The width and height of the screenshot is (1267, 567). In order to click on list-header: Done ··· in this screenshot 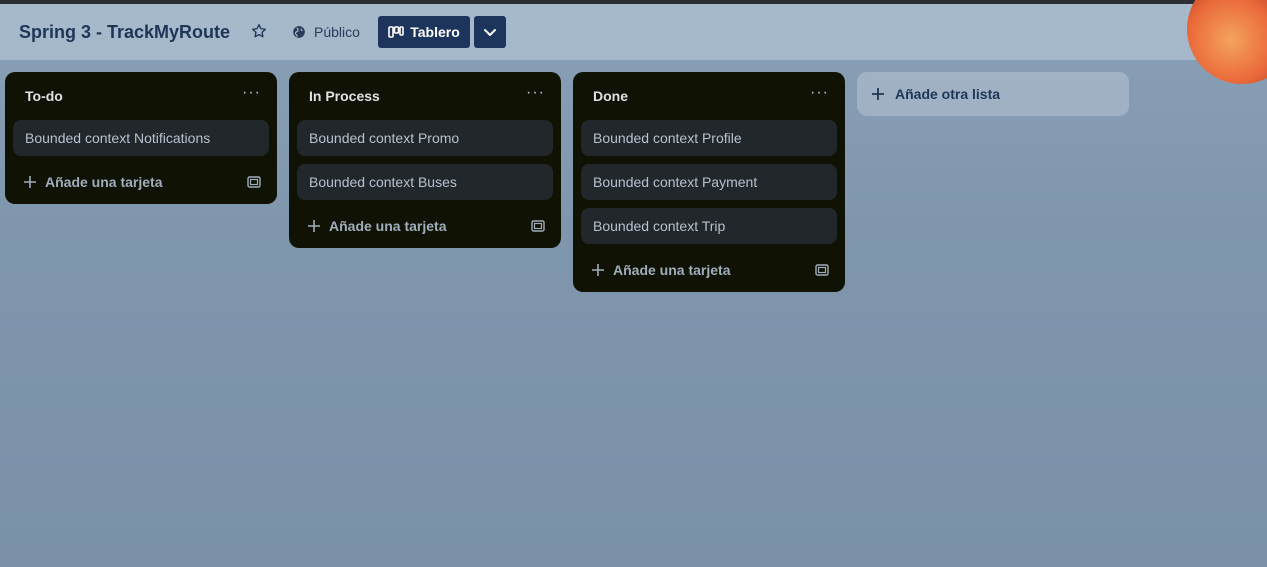, I will do `click(709, 96)`.